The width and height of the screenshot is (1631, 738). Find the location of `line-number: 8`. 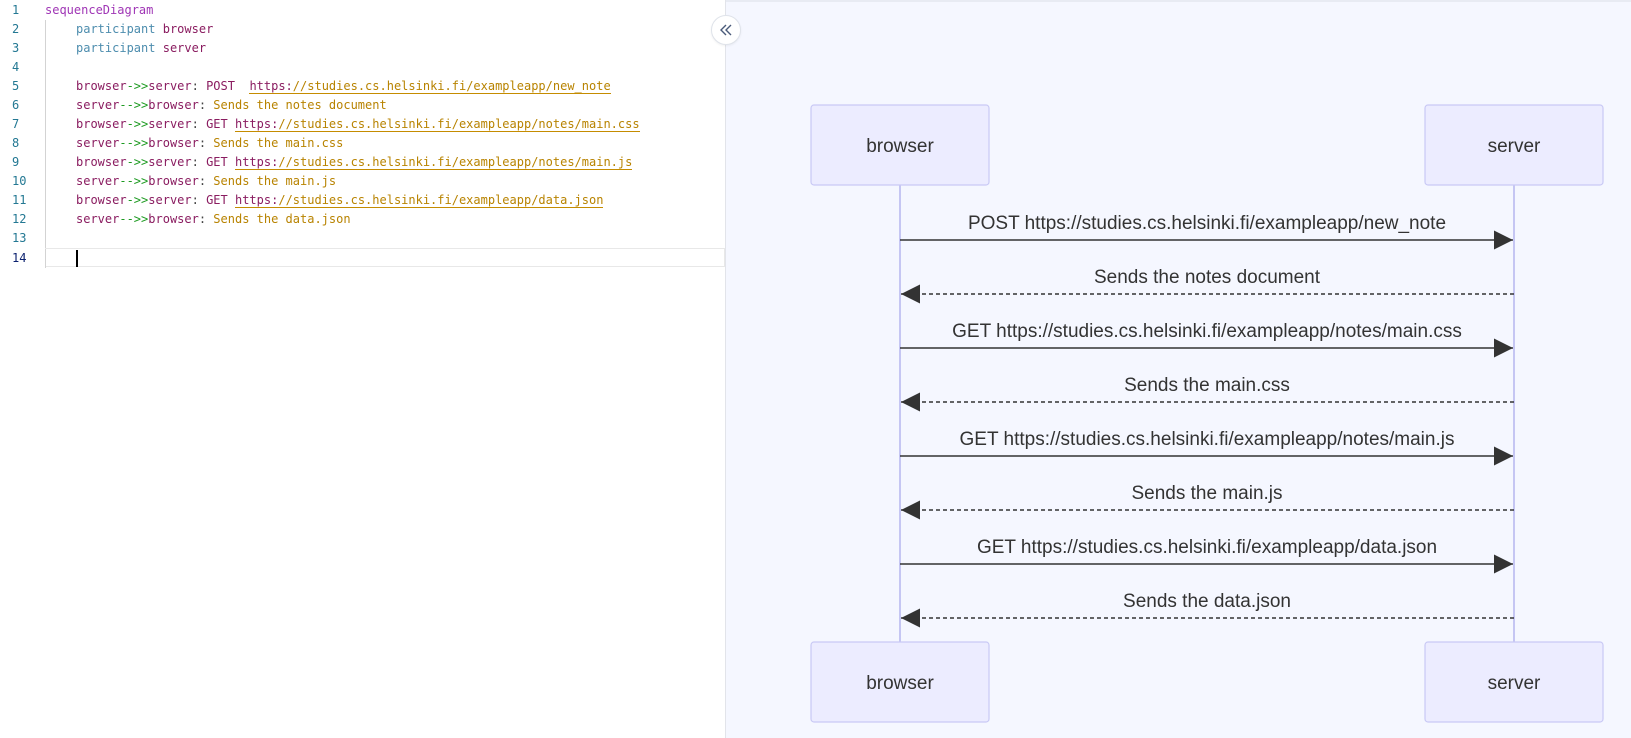

line-number: 8 is located at coordinates (16, 143).